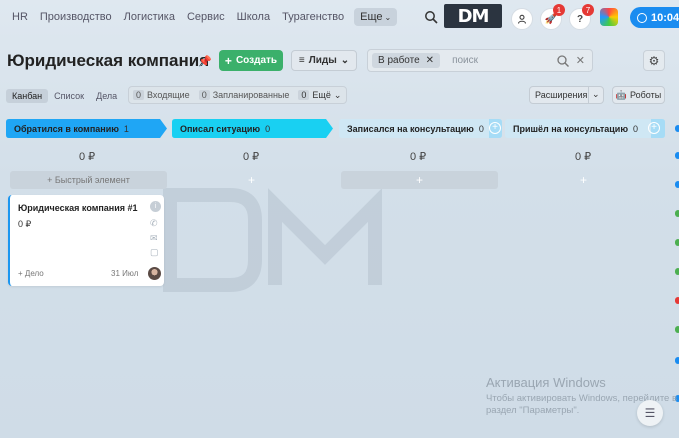 This screenshot has width=679, height=438. Describe the element at coordinates (168, 95) in the screenshot. I see `counter-label: Входящие` at that location.